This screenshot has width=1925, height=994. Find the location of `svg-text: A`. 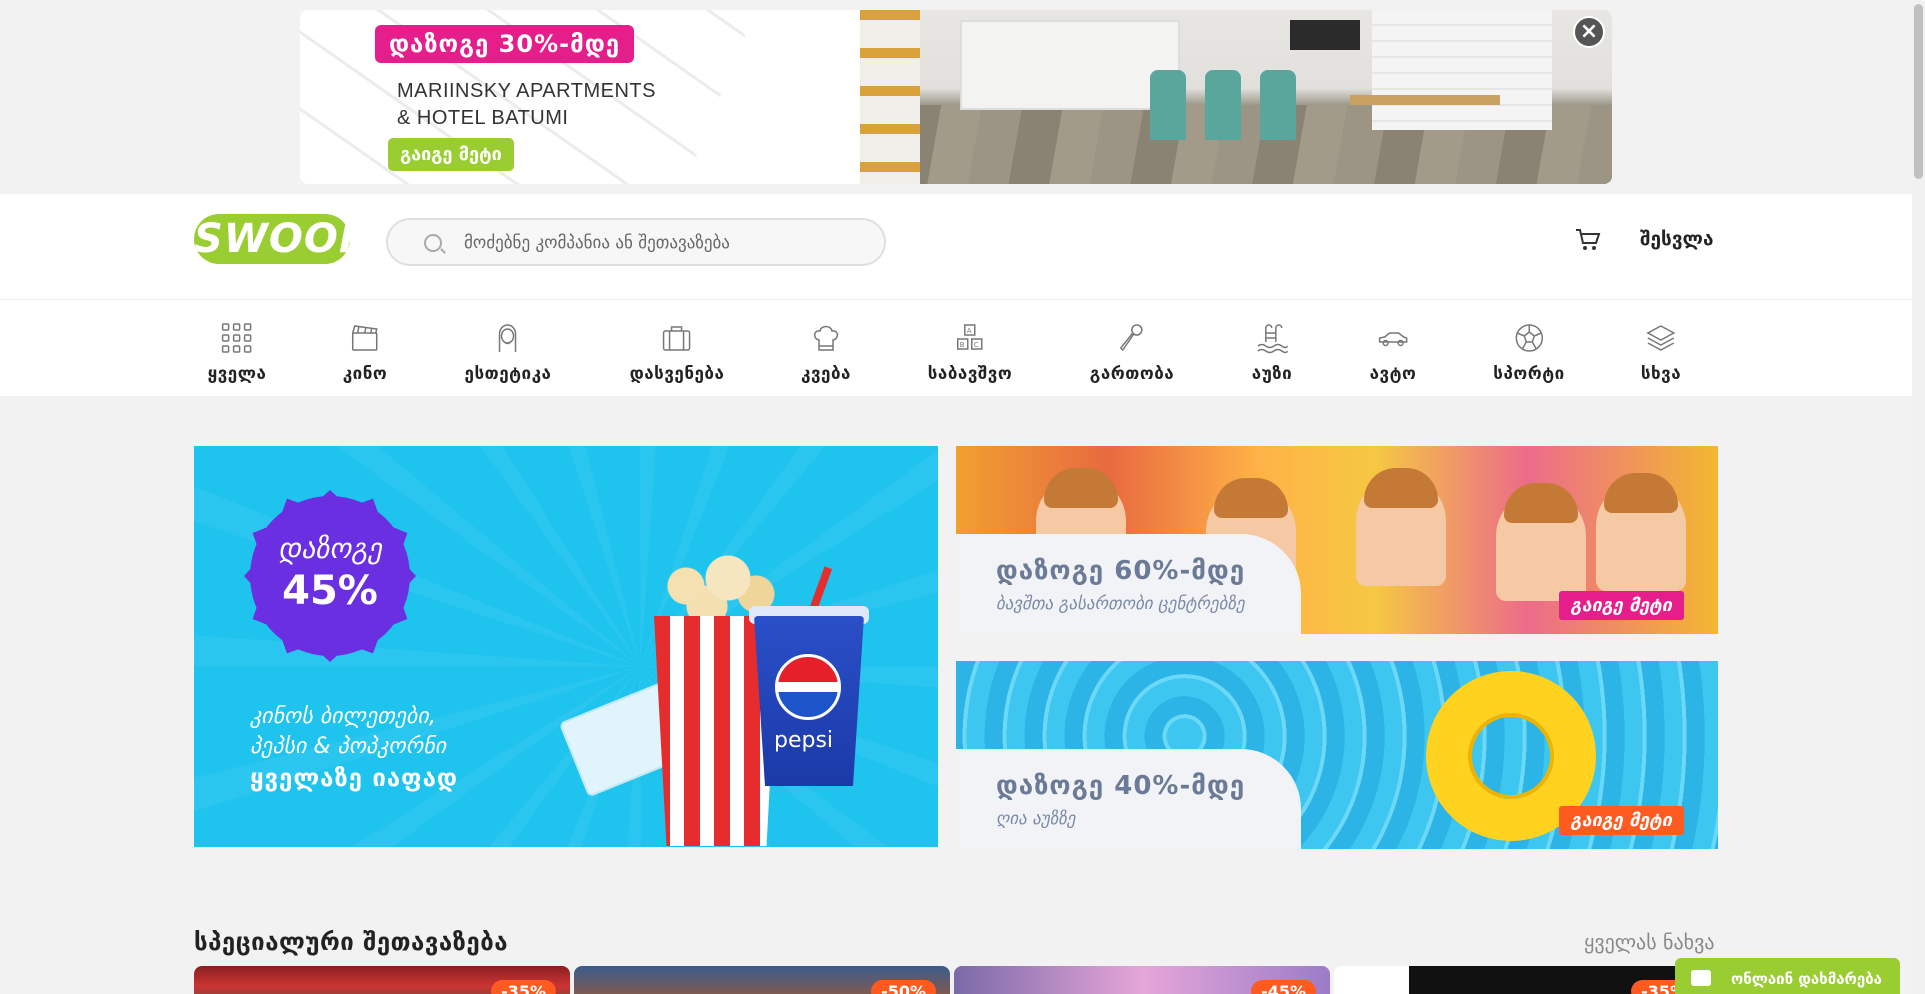

svg-text: A is located at coordinates (969, 331).